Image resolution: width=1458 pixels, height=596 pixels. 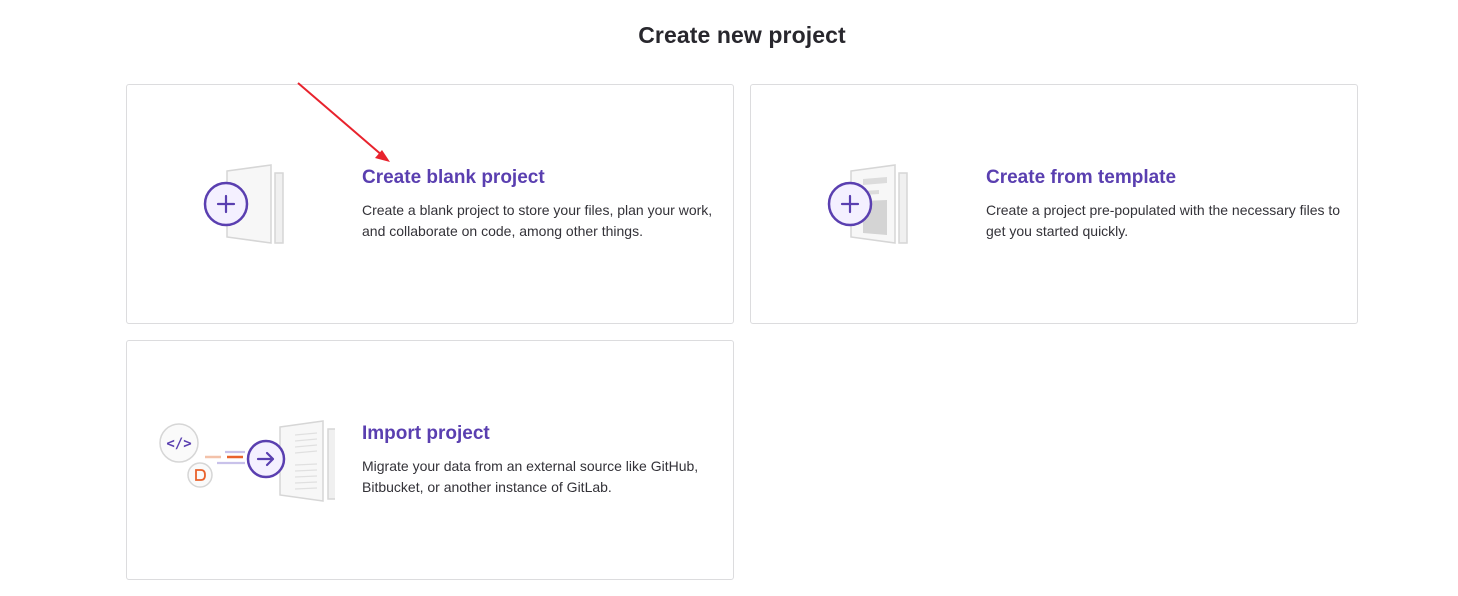 What do you see at coordinates (867, 204) in the screenshot?
I see `template-document-icon` at bounding box center [867, 204].